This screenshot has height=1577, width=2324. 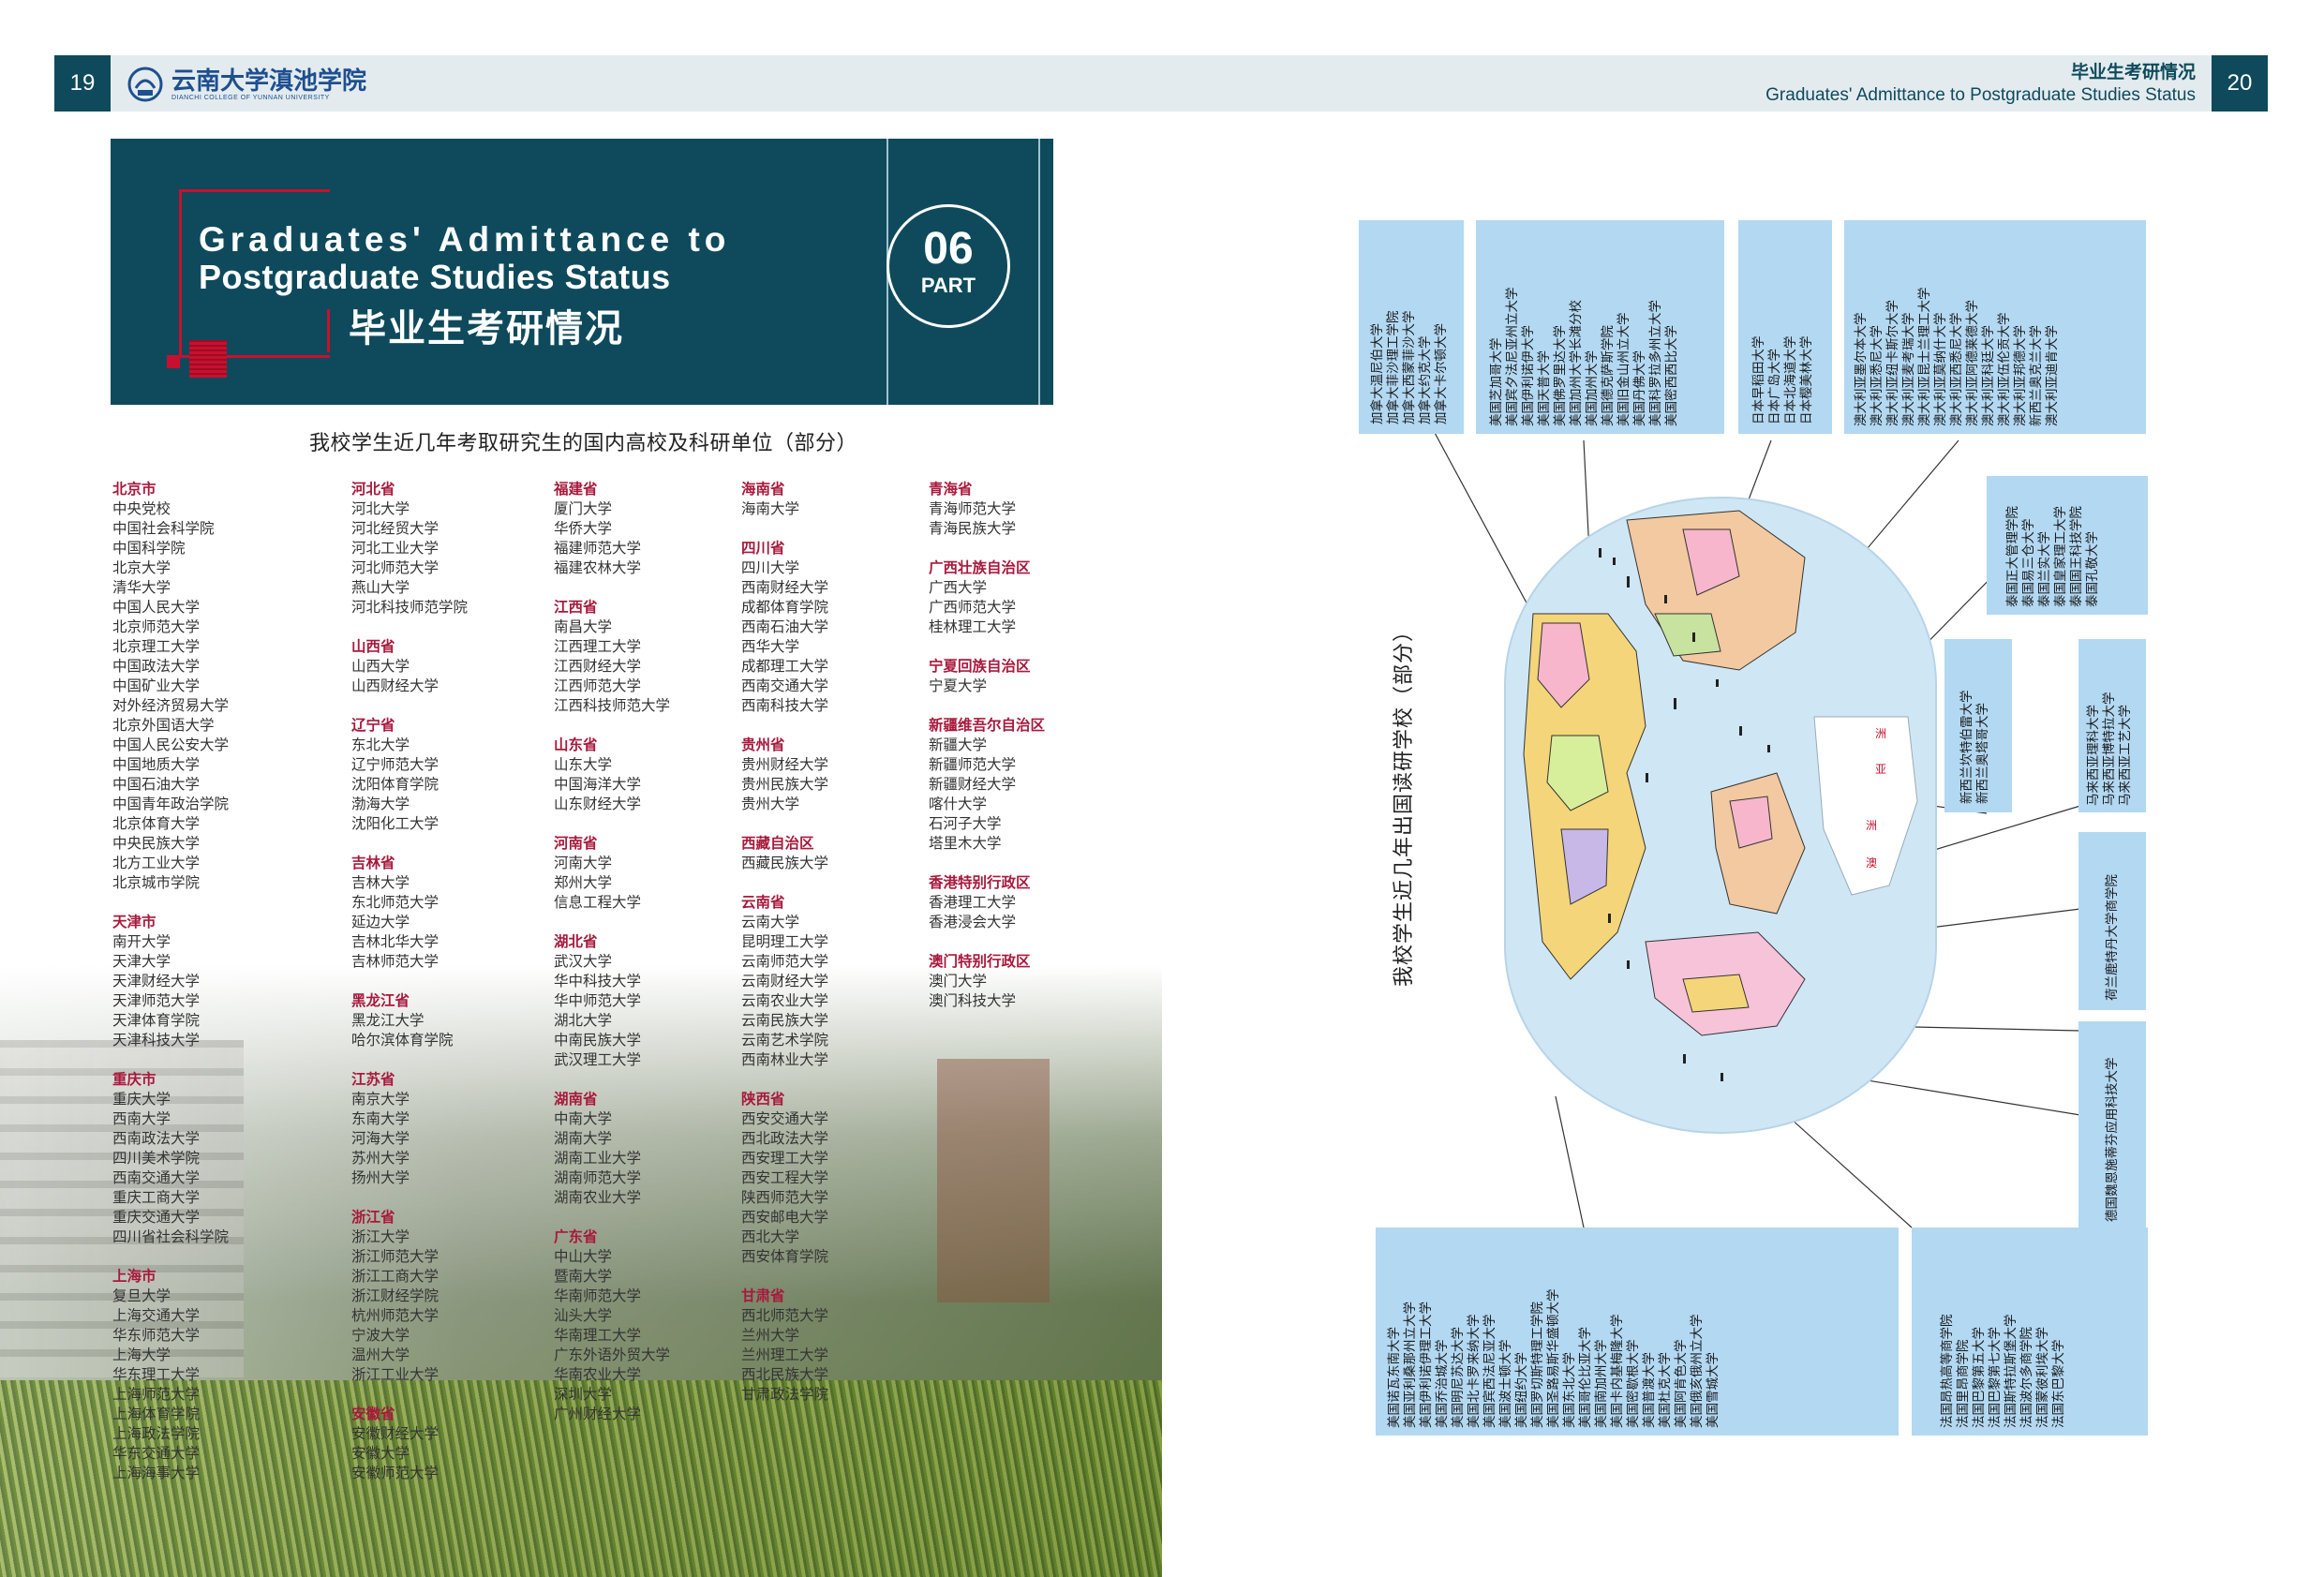 I want to click on university-item: 华中科技大学, so click(x=598, y=981).